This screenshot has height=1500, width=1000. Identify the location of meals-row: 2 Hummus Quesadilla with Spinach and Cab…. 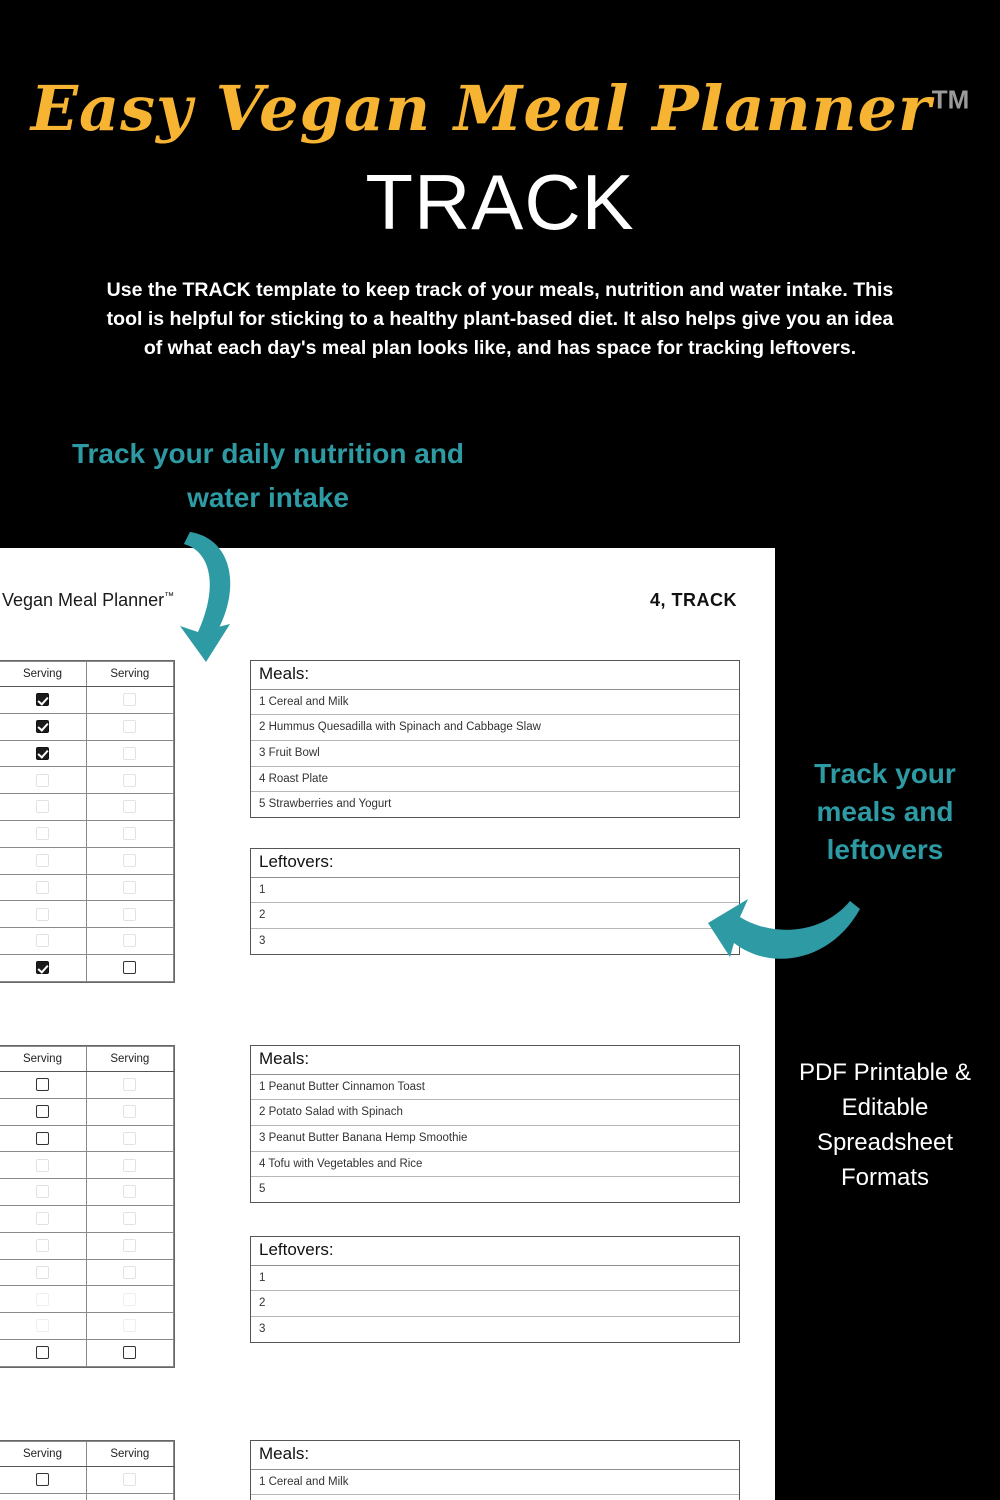
(495, 728).